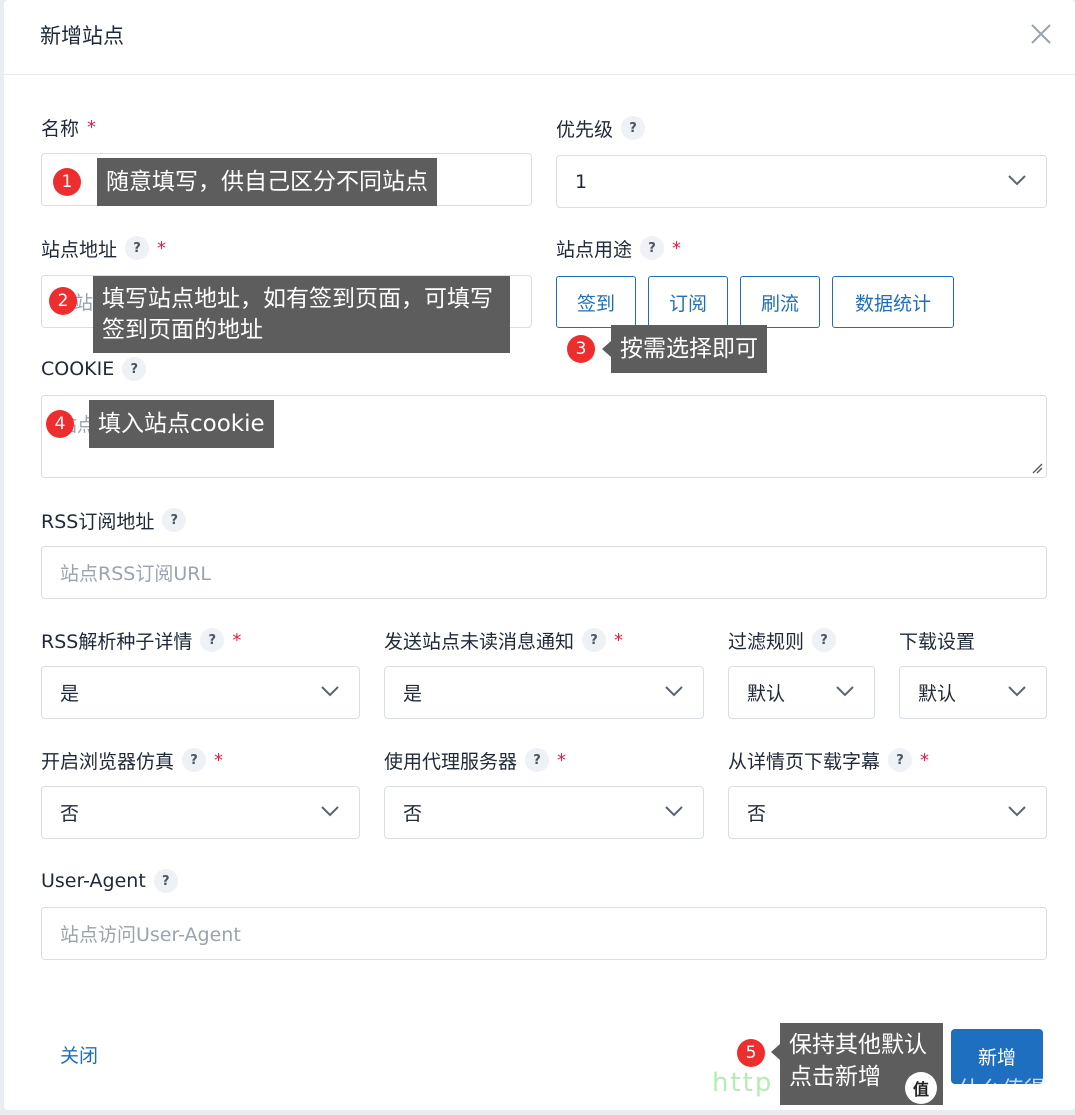  What do you see at coordinates (79, 1054) in the screenshot?
I see `close-button: 关闭` at bounding box center [79, 1054].